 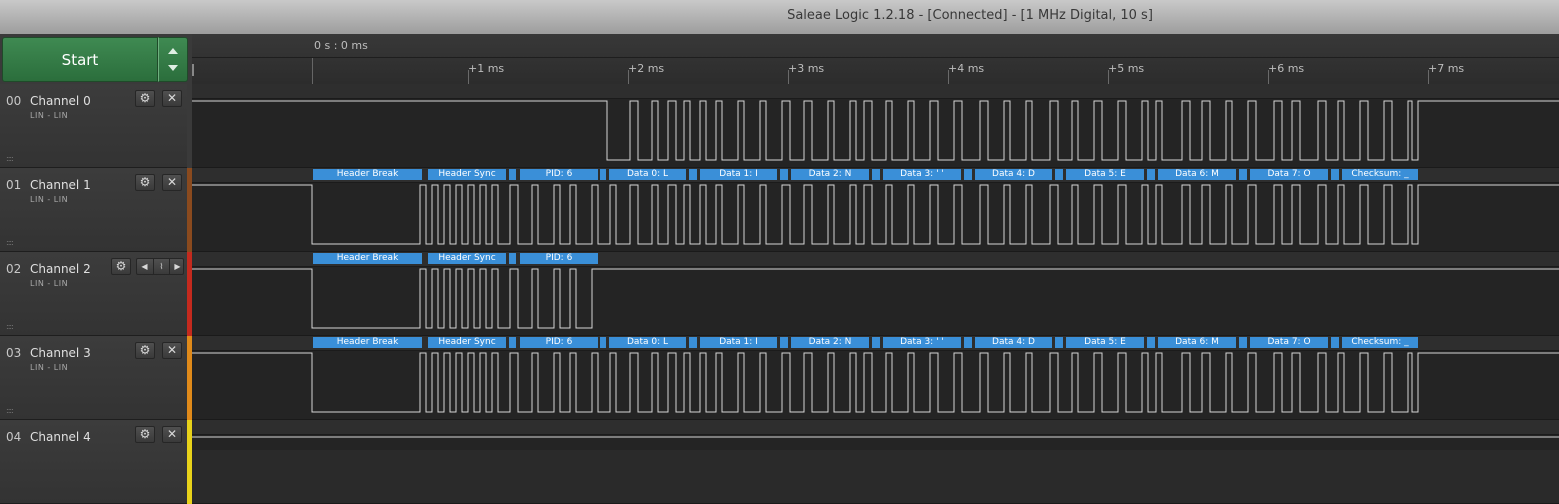 What do you see at coordinates (177, 266) in the screenshot?
I see `arrow-right-icon: ▶` at bounding box center [177, 266].